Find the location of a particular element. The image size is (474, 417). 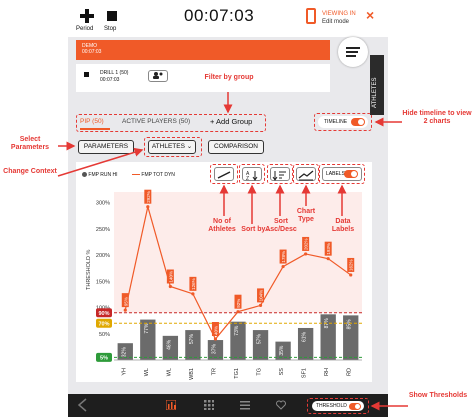

chart-nav-icon is located at coordinates (171, 405).